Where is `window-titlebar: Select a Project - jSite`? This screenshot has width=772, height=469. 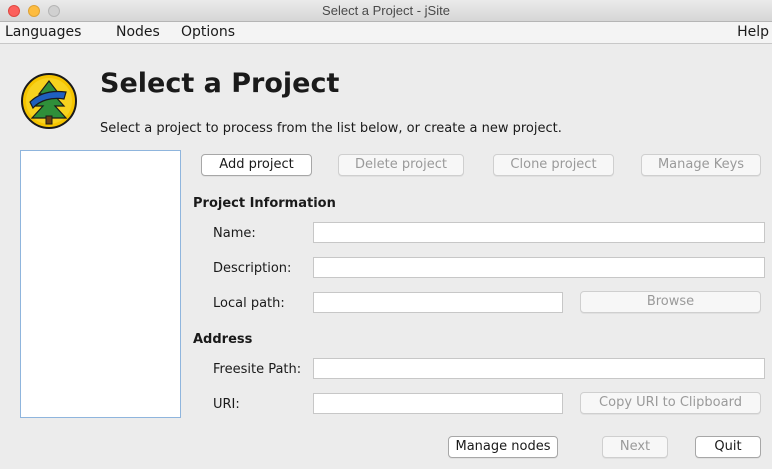 window-titlebar: Select a Project - jSite is located at coordinates (386, 11).